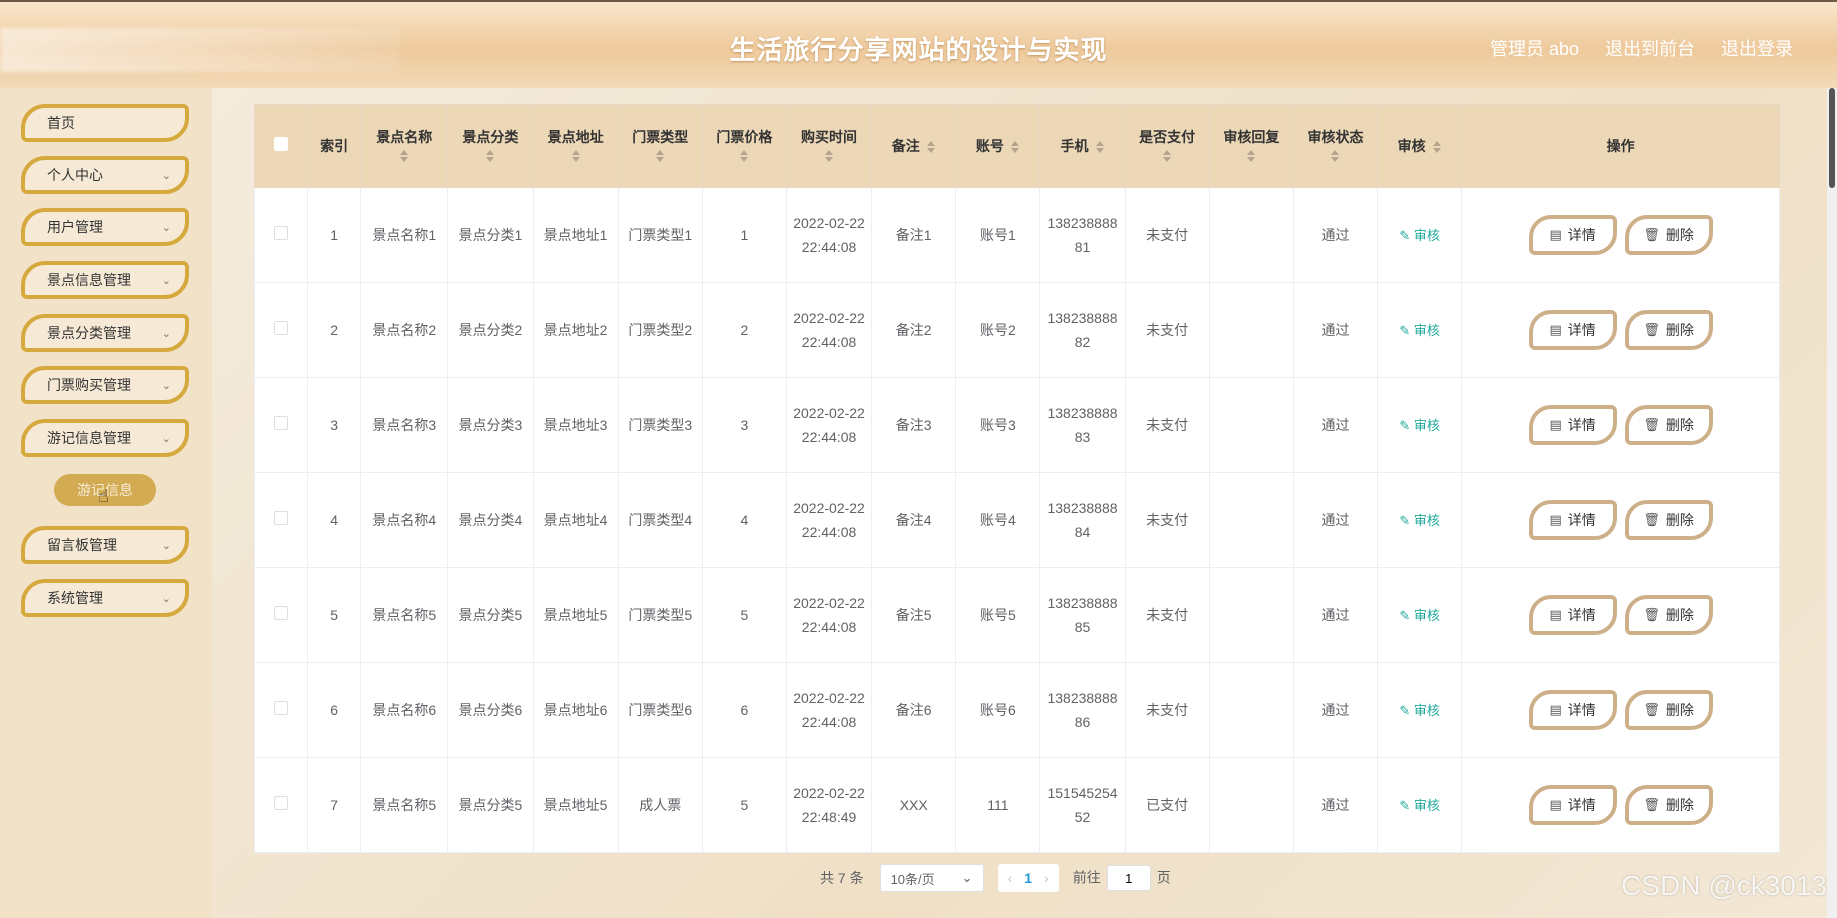 This screenshot has height=918, width=1837. What do you see at coordinates (1167, 330) in the screenshot?
I see `cell-paid: 未支付` at bounding box center [1167, 330].